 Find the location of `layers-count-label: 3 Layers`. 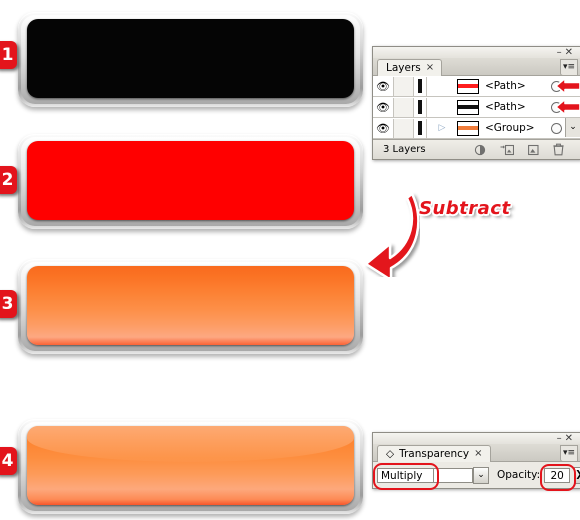

layers-count-label: 3 Layers is located at coordinates (404, 149).